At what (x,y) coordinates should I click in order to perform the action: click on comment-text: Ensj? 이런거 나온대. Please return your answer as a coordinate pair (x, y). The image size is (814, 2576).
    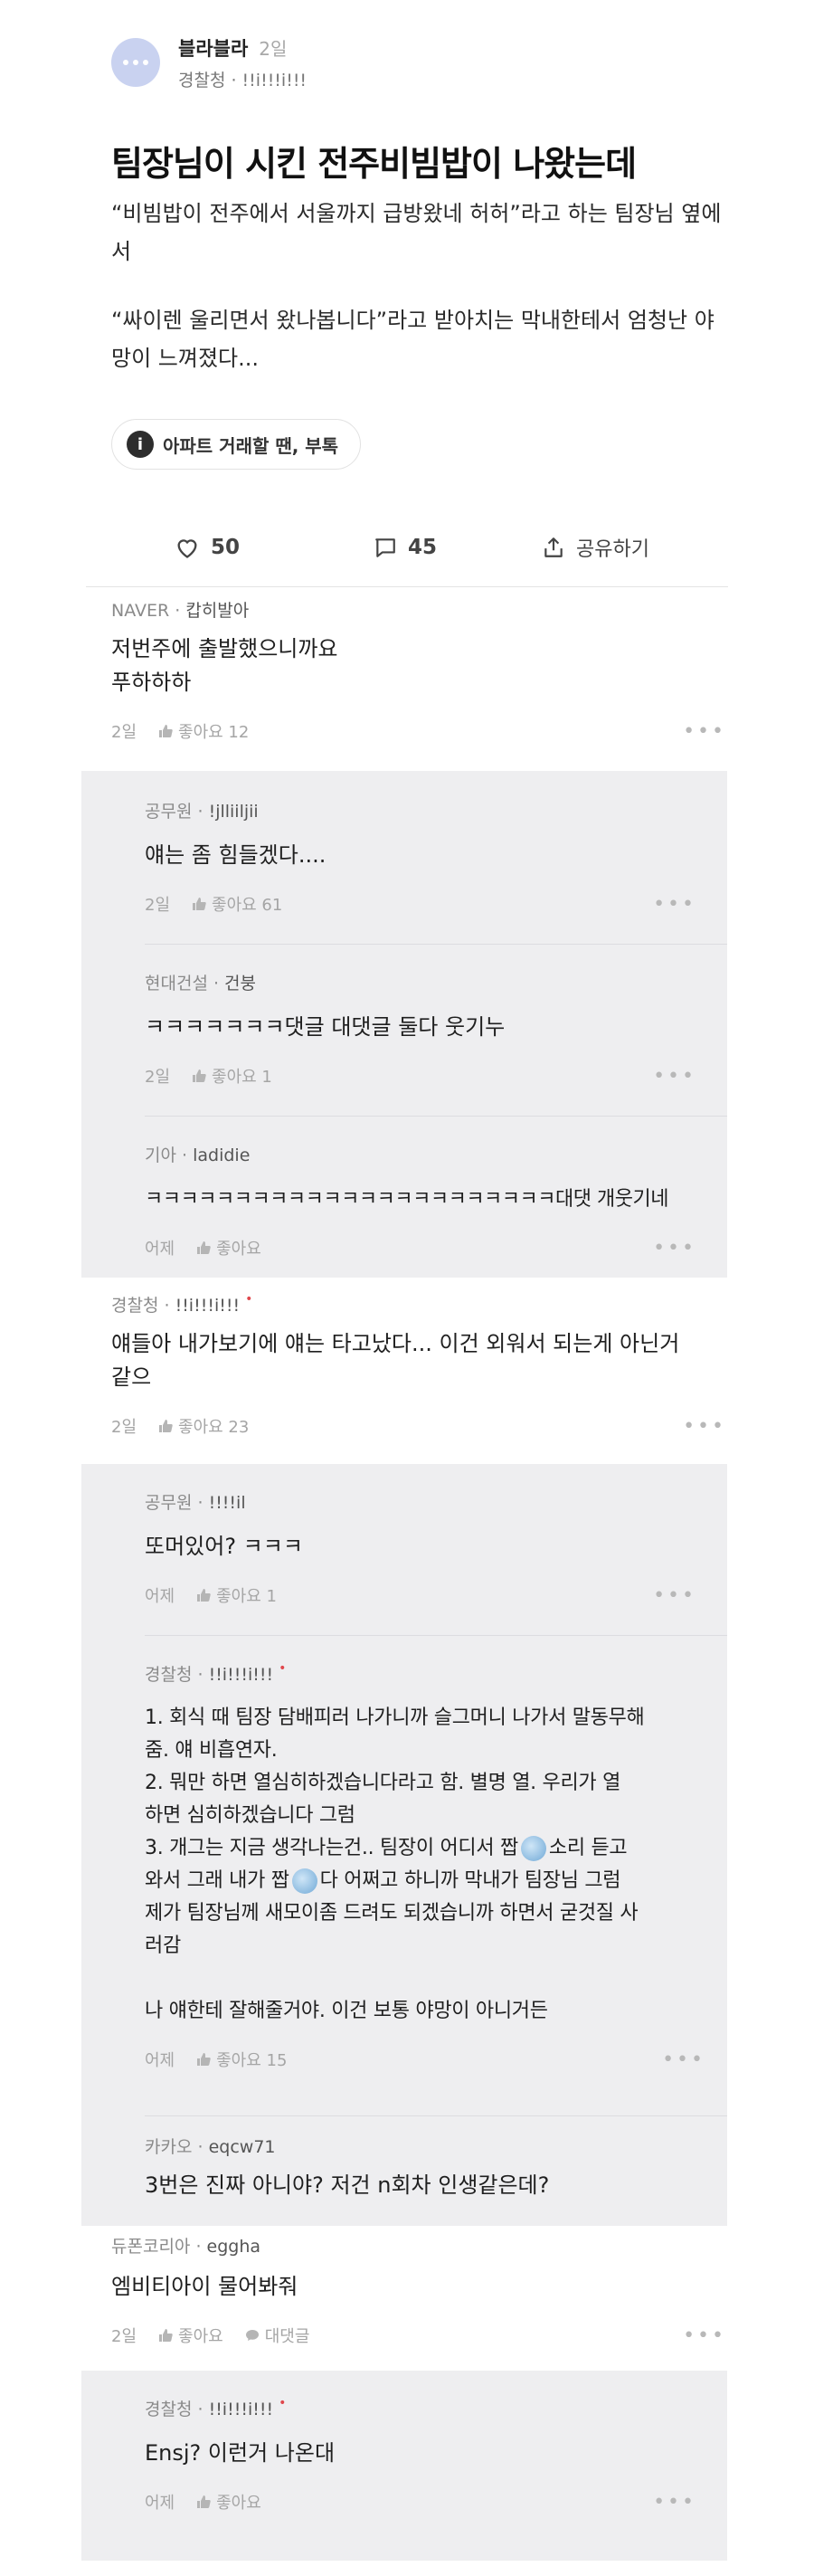
    Looking at the image, I should click on (240, 2453).